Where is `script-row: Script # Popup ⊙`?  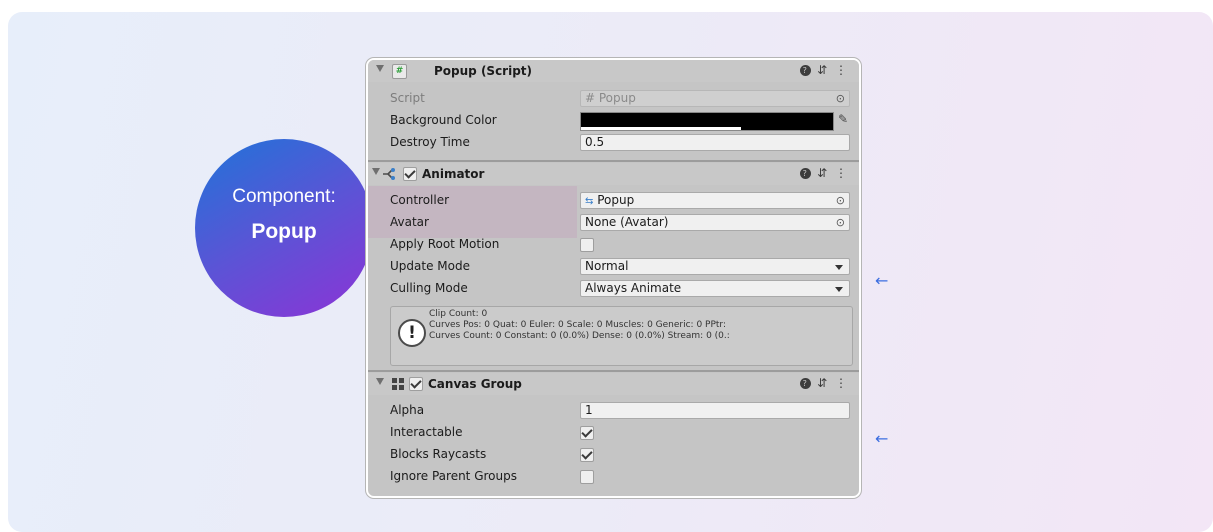
script-row: Script # Popup ⊙ is located at coordinates (613, 99).